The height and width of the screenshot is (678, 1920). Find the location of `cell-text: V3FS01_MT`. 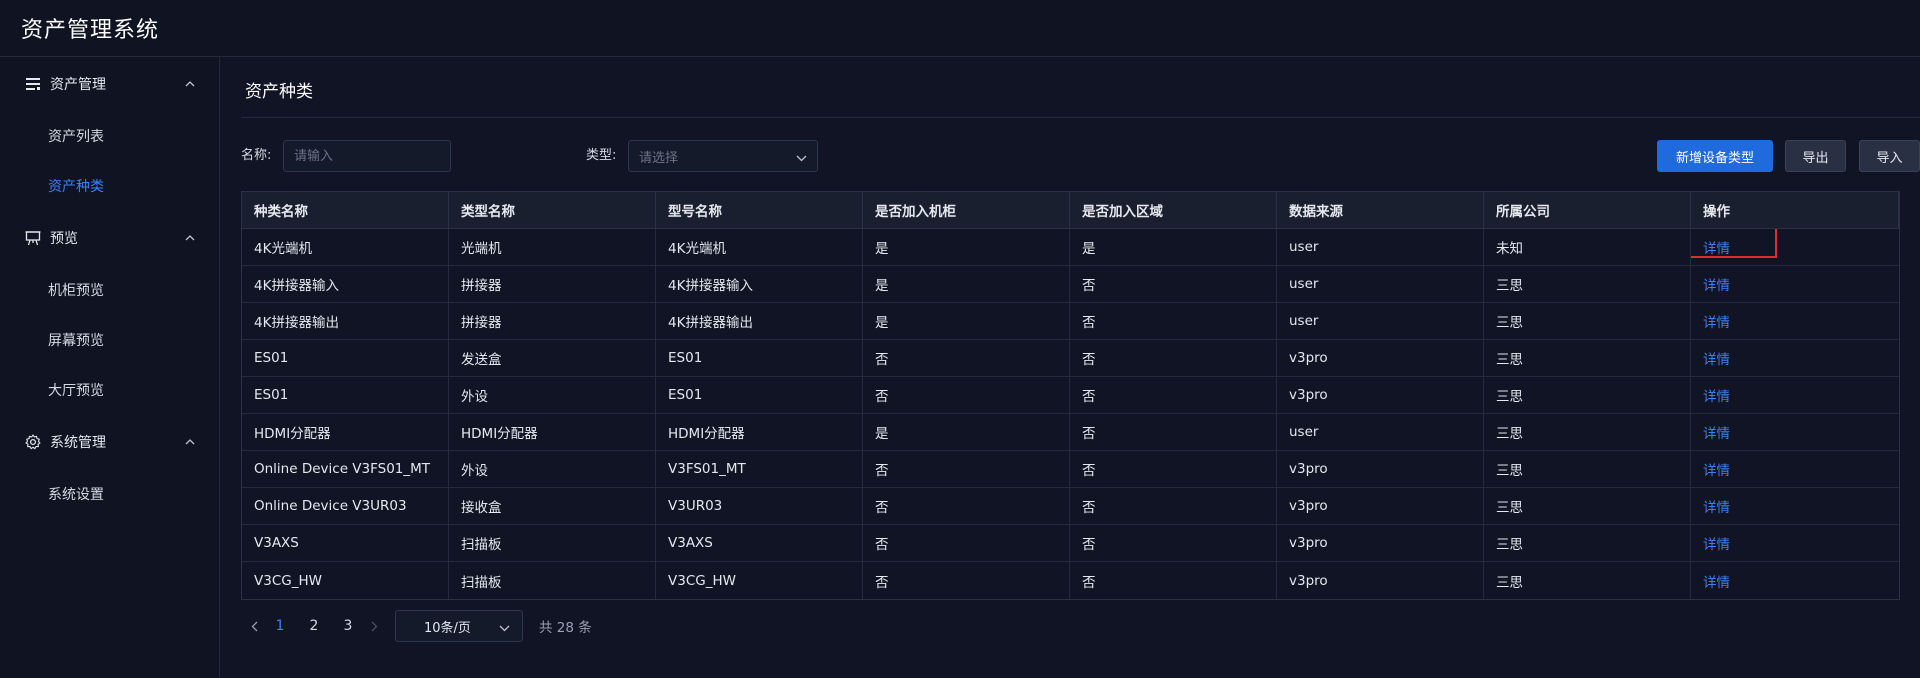

cell-text: V3FS01_MT is located at coordinates (707, 469).